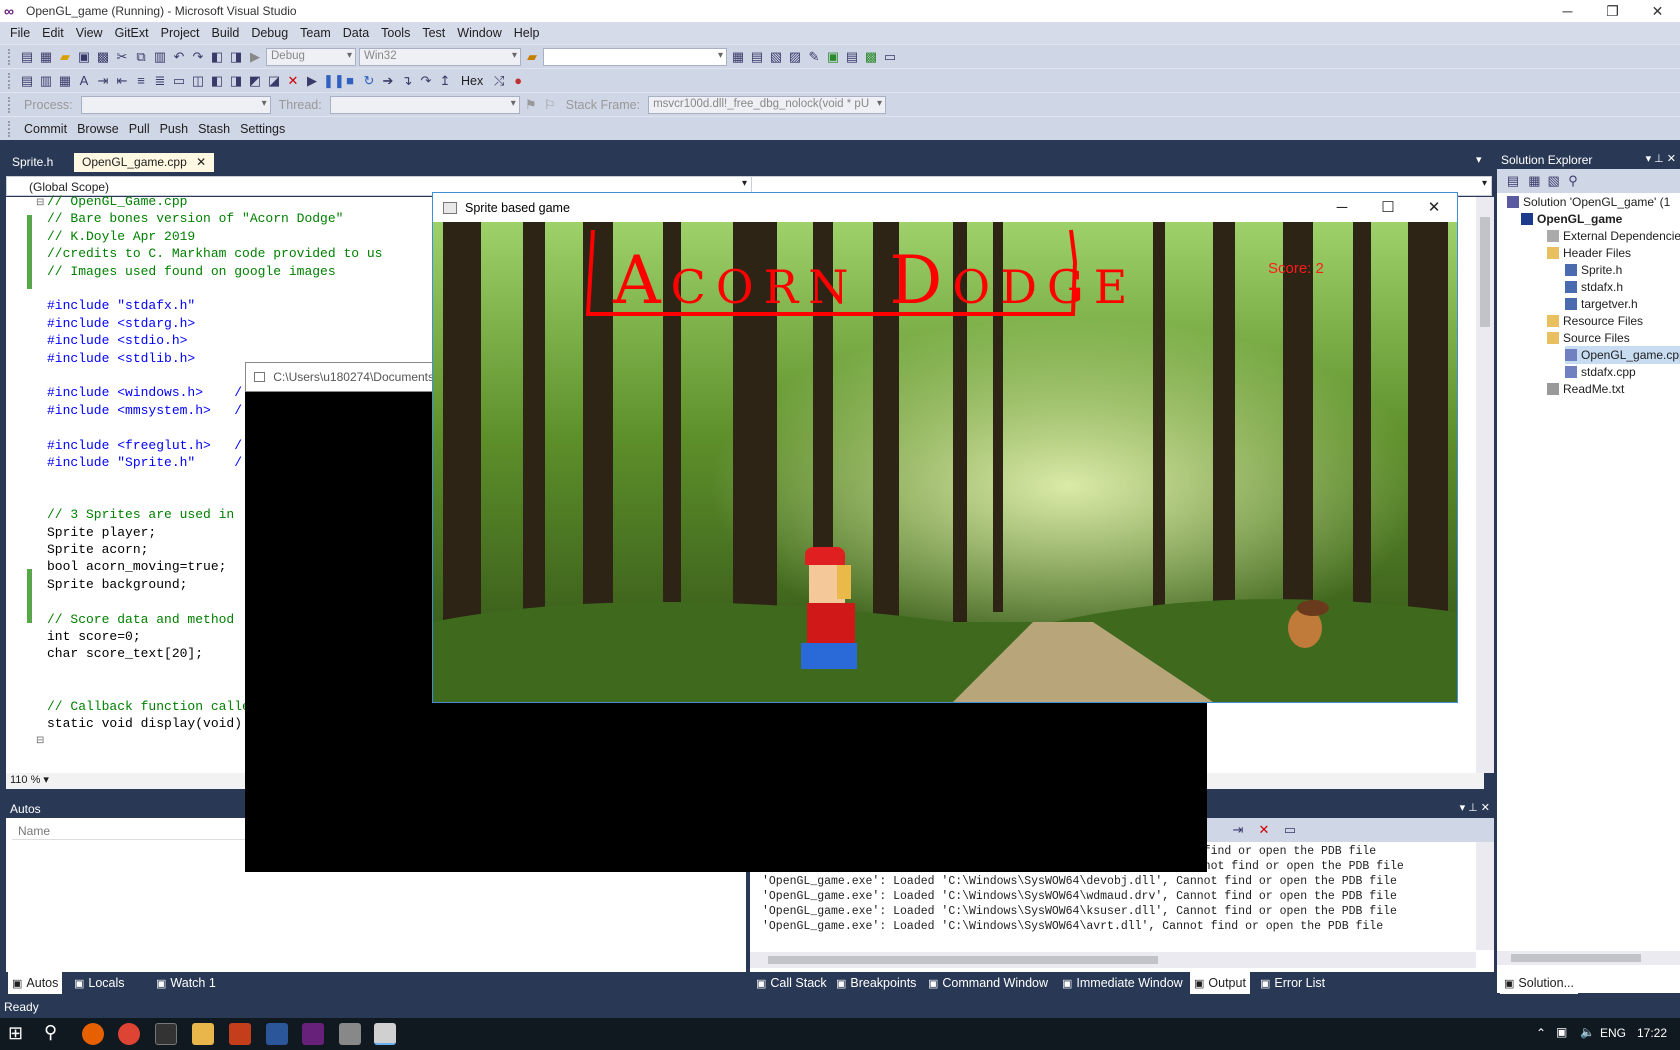 The height and width of the screenshot is (1050, 1680). Describe the element at coordinates (140, 515) in the screenshot. I see `code-line: // 3 Sprites are used in` at that location.